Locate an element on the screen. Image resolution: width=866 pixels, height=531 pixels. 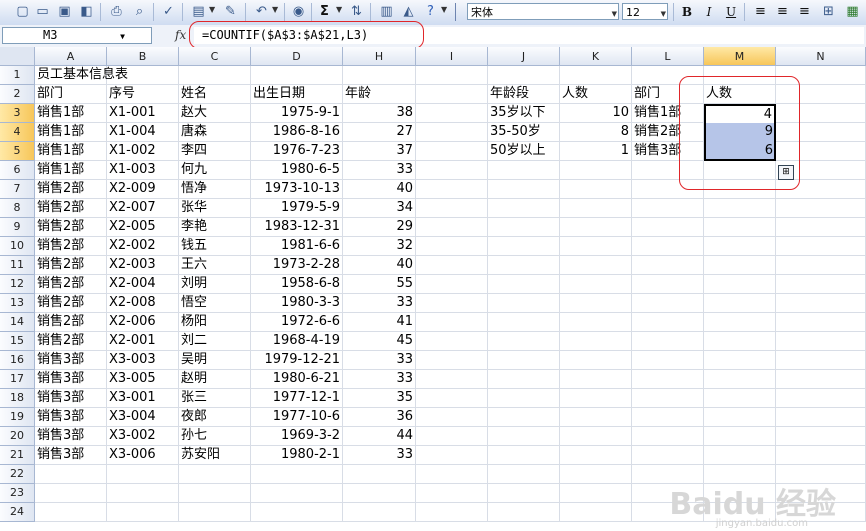
insert-function-icon: fx is located at coordinates (180, 35).